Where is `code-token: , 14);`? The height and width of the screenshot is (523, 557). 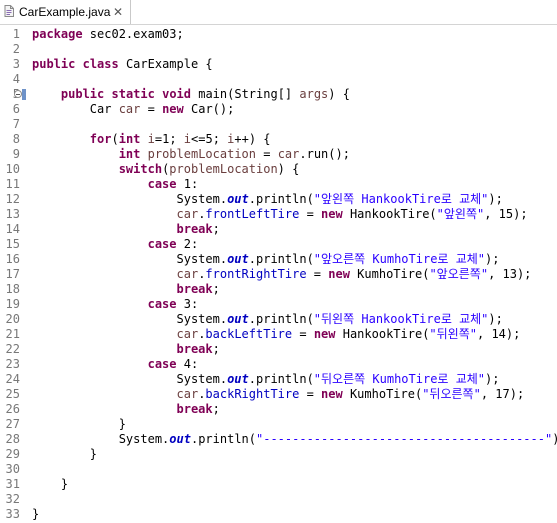
code-token: , 14); is located at coordinates (499, 334).